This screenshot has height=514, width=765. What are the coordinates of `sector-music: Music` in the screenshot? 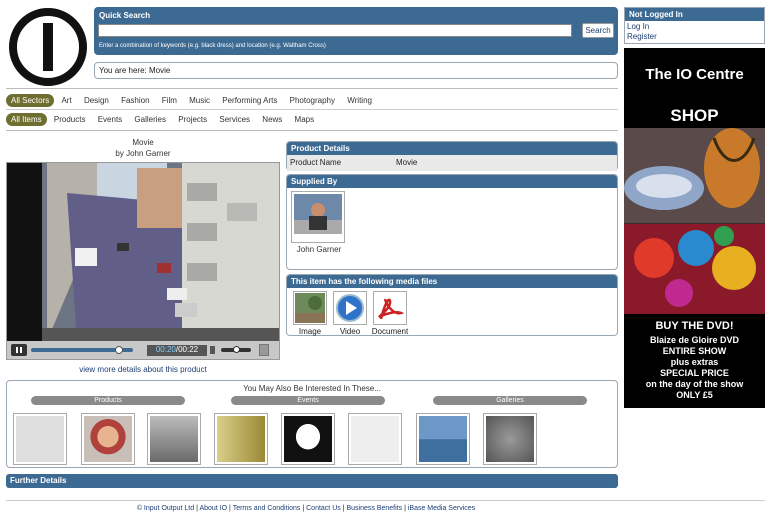 It's located at (199, 100).